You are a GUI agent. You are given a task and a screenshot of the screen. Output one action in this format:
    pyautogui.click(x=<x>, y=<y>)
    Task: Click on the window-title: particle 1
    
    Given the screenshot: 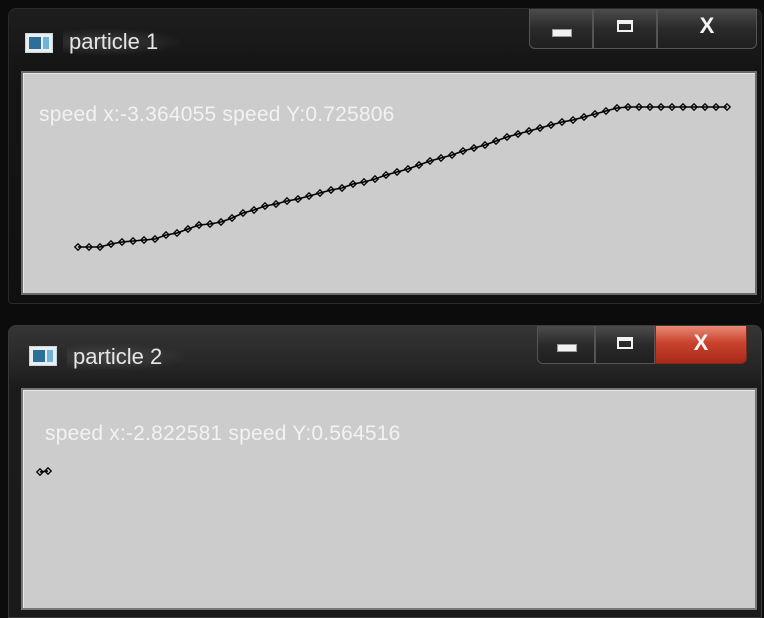 What is the action you would take?
    pyautogui.click(x=122, y=42)
    